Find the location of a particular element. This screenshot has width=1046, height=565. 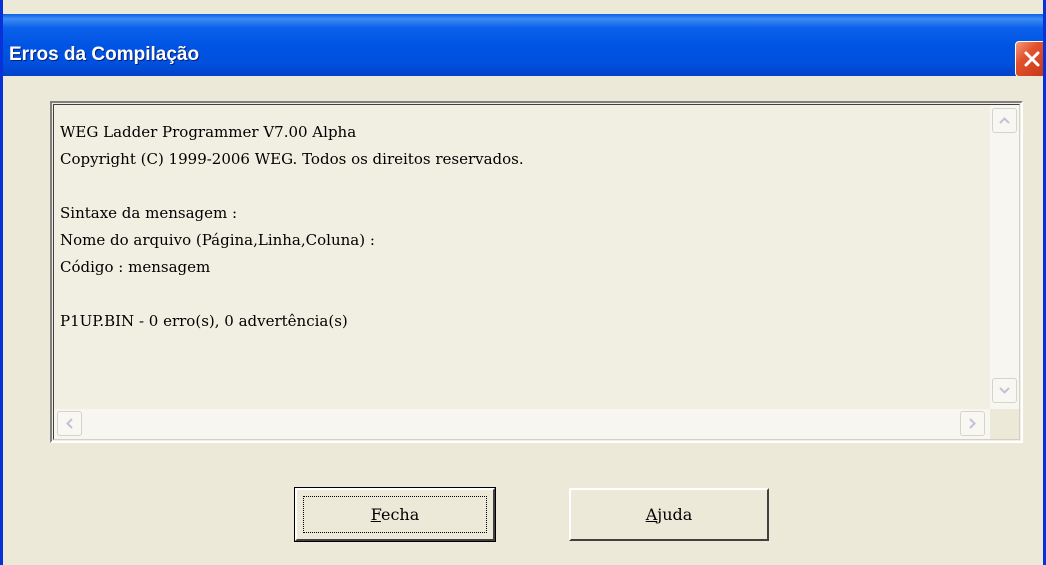

close-button is located at coordinates (1029, 59).